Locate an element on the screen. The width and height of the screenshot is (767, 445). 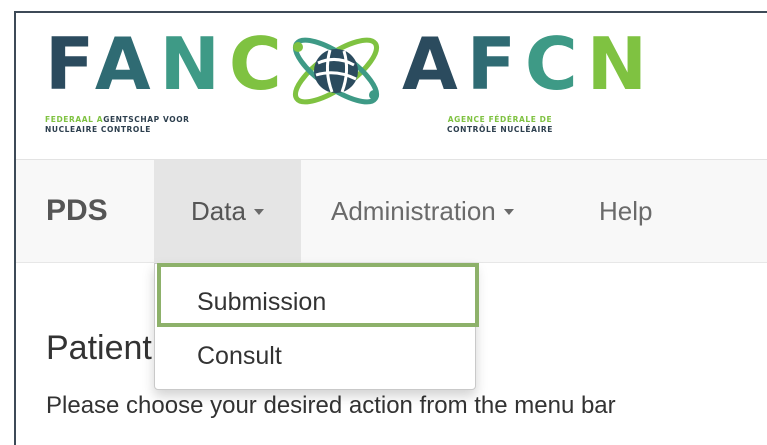
navbar-brand: PDS is located at coordinates (77, 211).